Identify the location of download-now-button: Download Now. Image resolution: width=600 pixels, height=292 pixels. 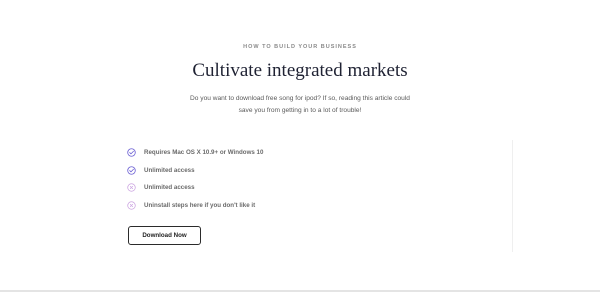
(164, 235).